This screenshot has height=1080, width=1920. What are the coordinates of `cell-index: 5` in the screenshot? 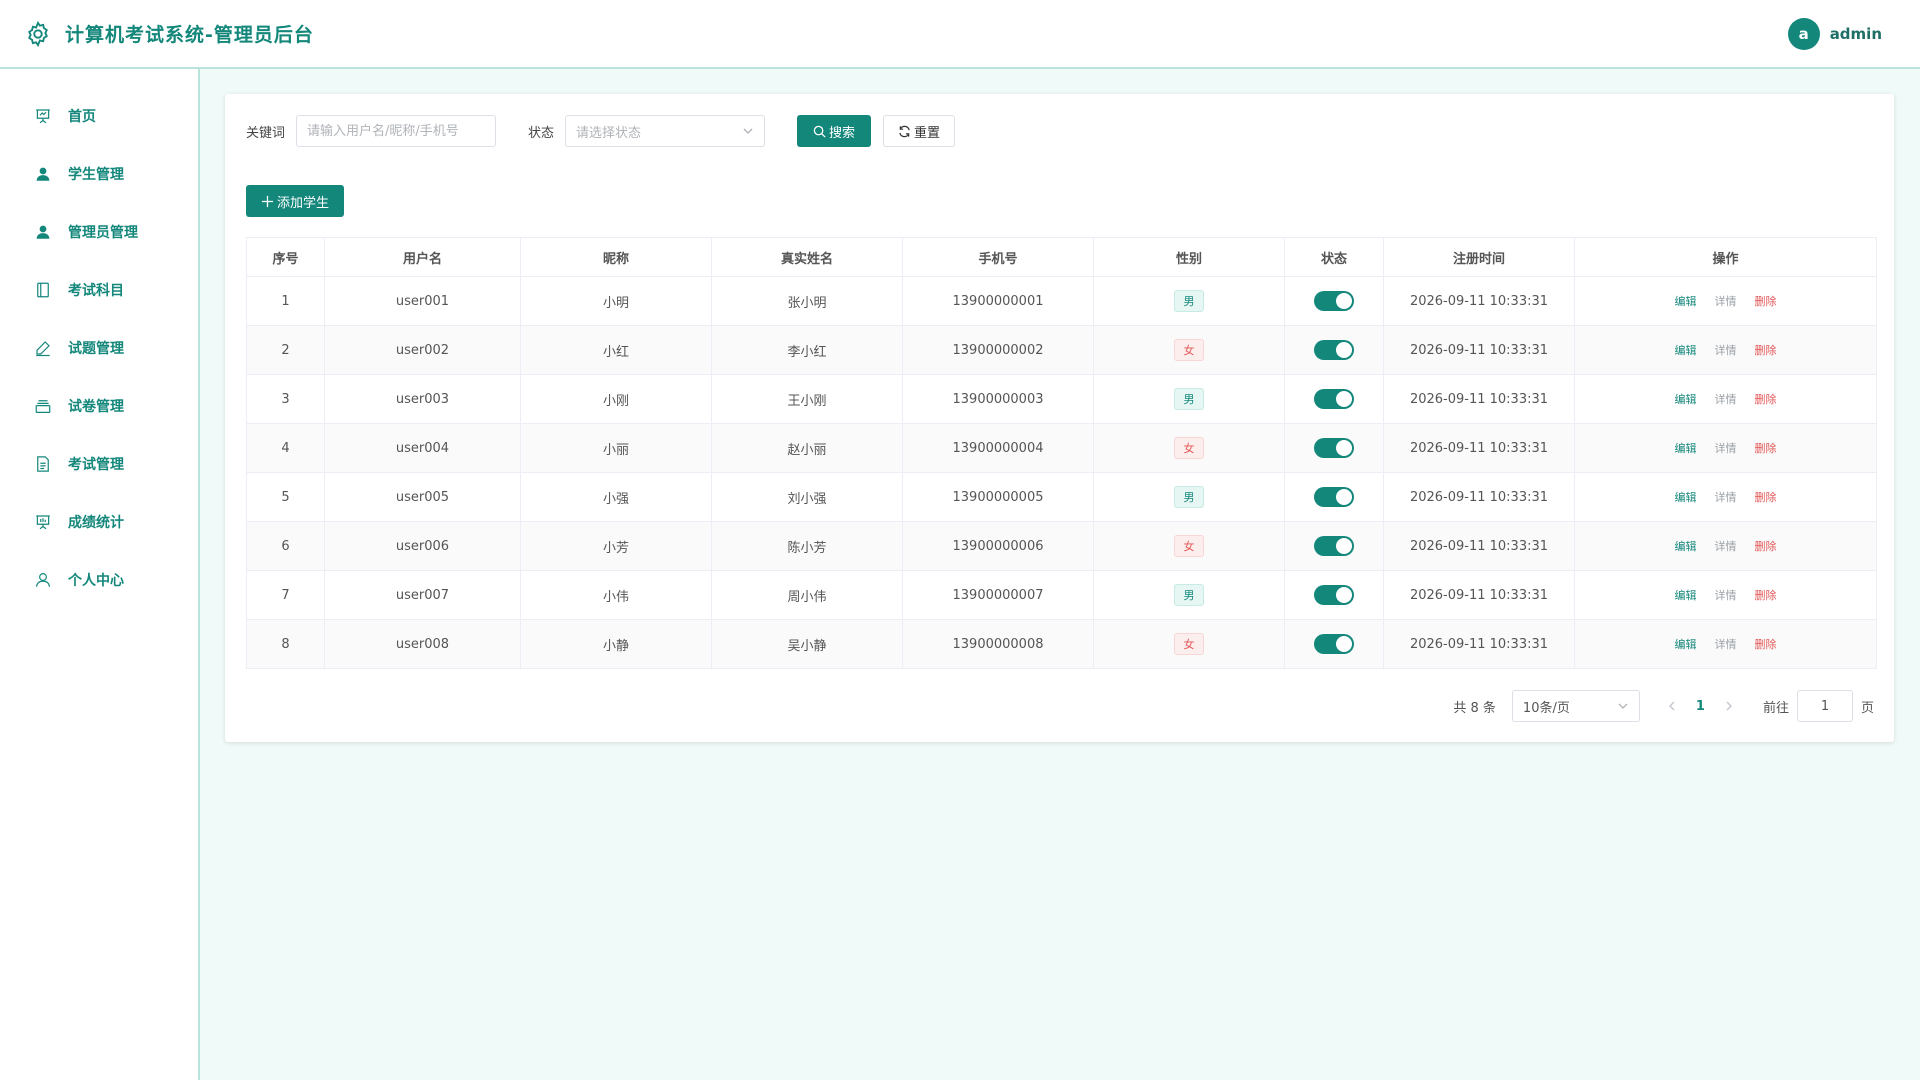 It's located at (285, 497).